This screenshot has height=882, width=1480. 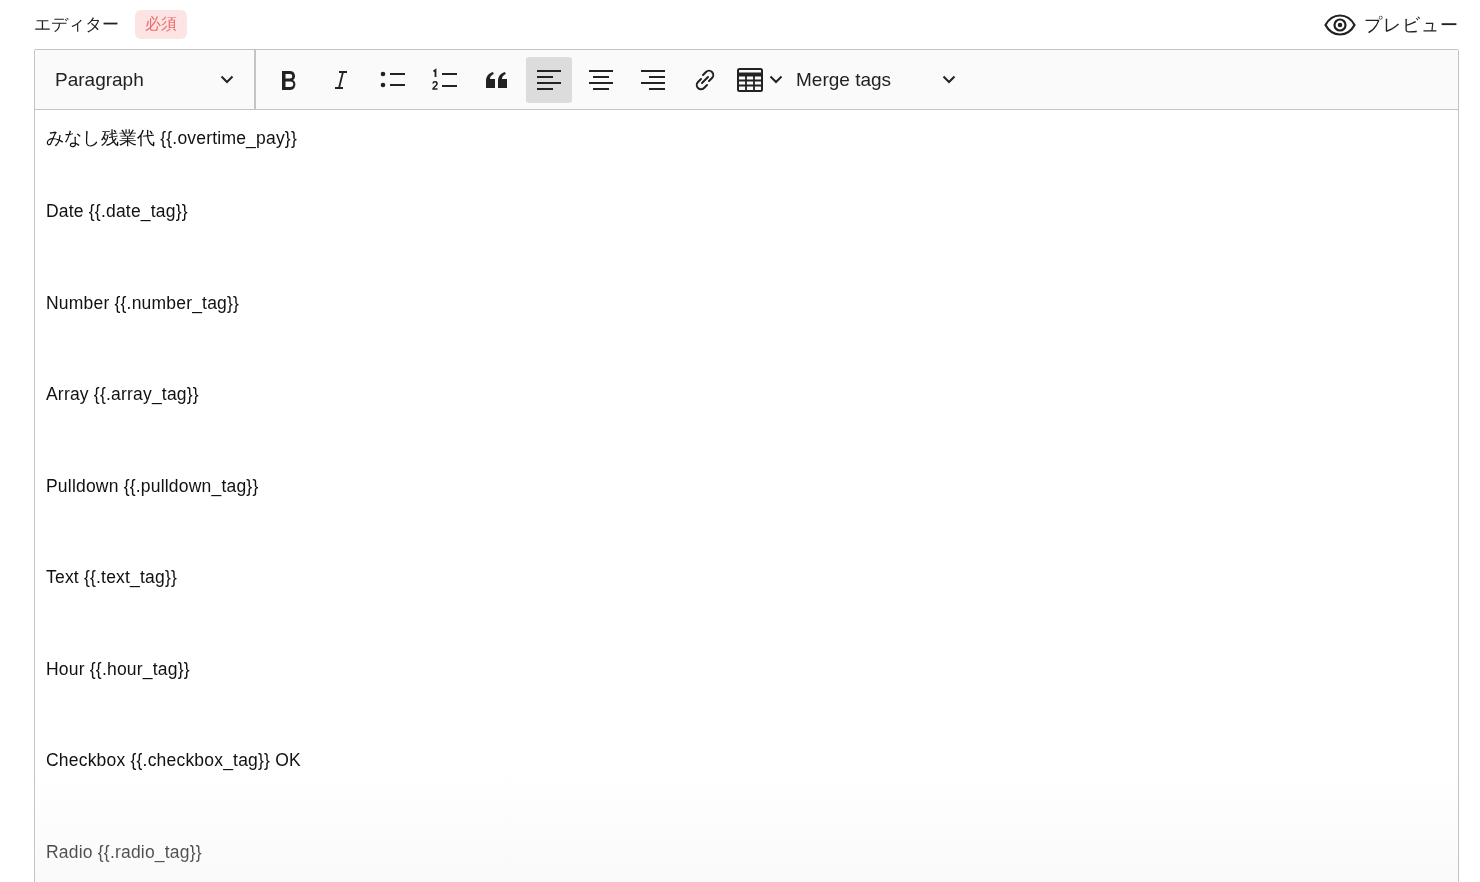 What do you see at coordinates (497, 79) in the screenshot?
I see `quote-icon` at bounding box center [497, 79].